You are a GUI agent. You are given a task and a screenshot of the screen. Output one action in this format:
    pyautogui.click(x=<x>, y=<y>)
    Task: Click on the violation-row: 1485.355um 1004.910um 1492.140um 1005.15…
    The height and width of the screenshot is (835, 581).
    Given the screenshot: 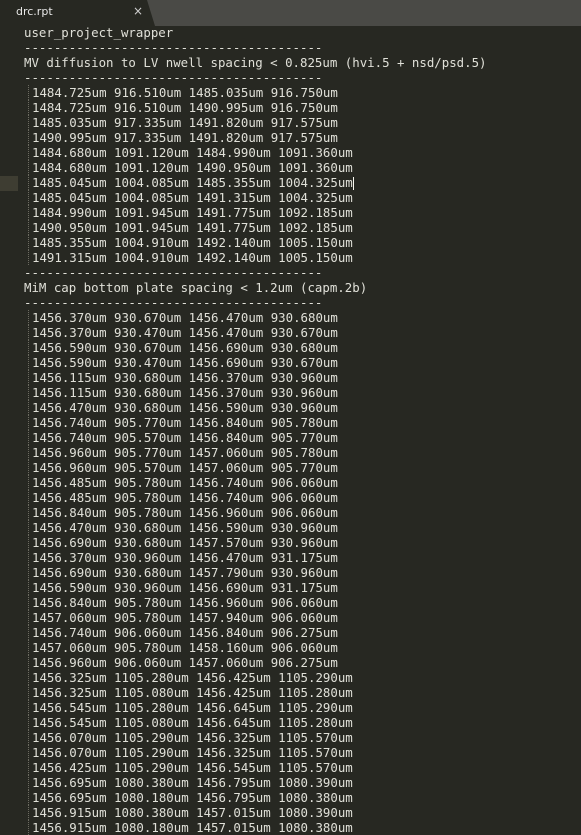 What is the action you would take?
    pyautogui.click(x=302, y=242)
    